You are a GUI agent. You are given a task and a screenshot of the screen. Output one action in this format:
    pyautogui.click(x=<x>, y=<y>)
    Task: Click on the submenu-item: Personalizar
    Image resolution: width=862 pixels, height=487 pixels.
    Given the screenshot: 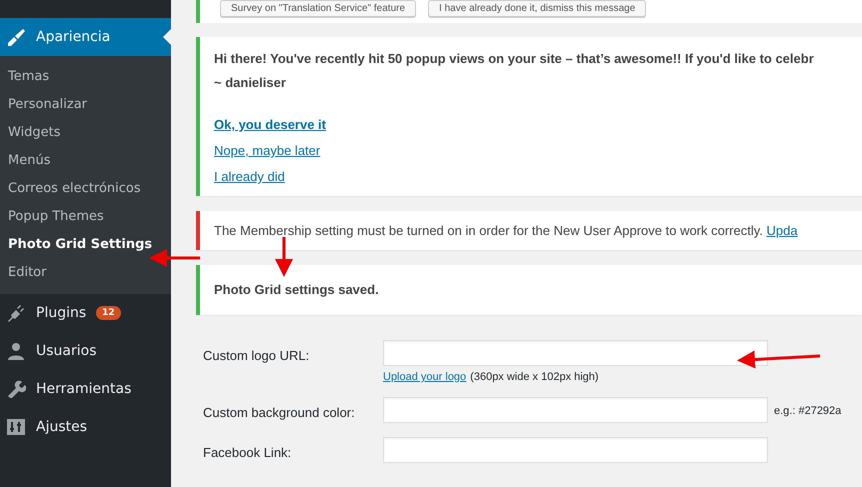 What is the action you would take?
    pyautogui.click(x=85, y=105)
    